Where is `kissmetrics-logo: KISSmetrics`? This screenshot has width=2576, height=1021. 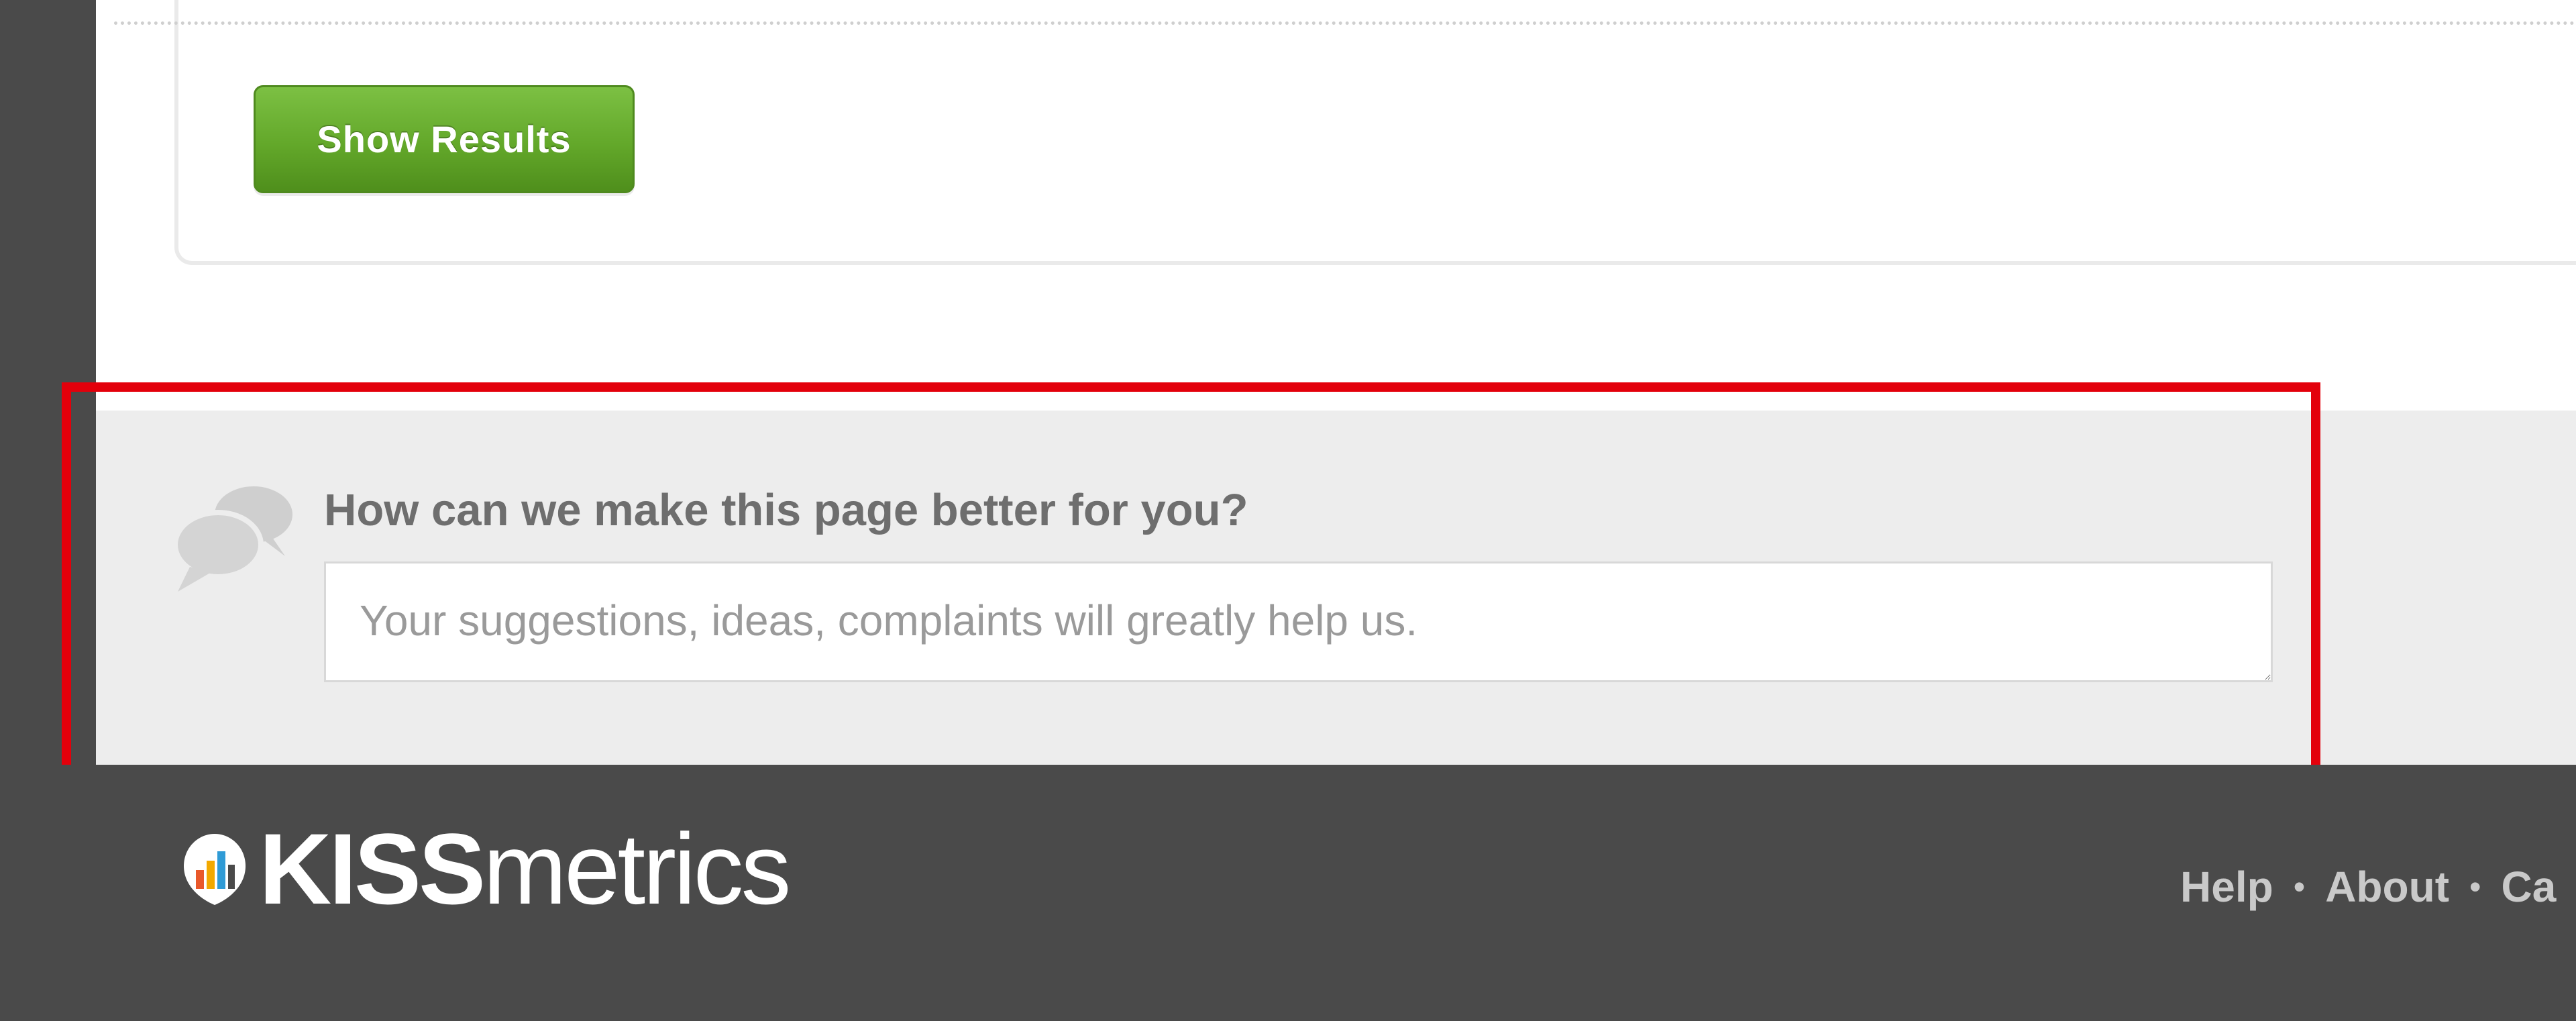 kissmetrics-logo: KISSmetrics is located at coordinates (482, 868).